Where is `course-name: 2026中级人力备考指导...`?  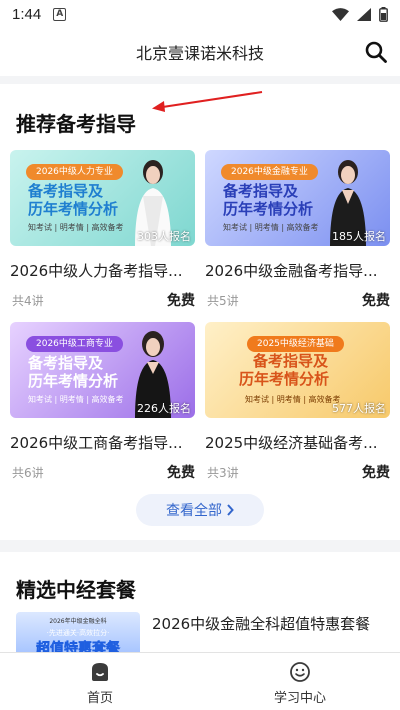
course-name: 2026中级人力备考指导... is located at coordinates (96, 271).